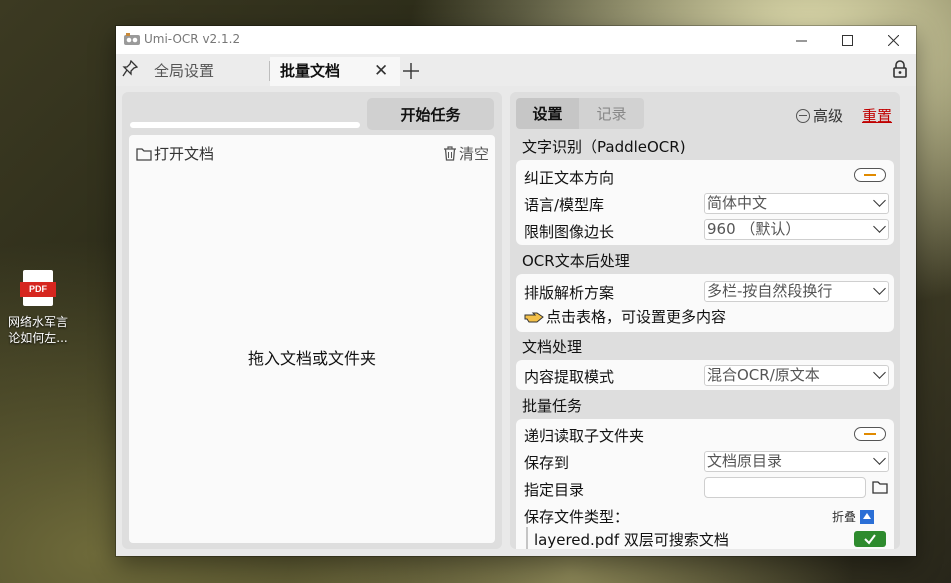 This screenshot has width=951, height=583. I want to click on layout-label: 排版解析方案, so click(569, 293).